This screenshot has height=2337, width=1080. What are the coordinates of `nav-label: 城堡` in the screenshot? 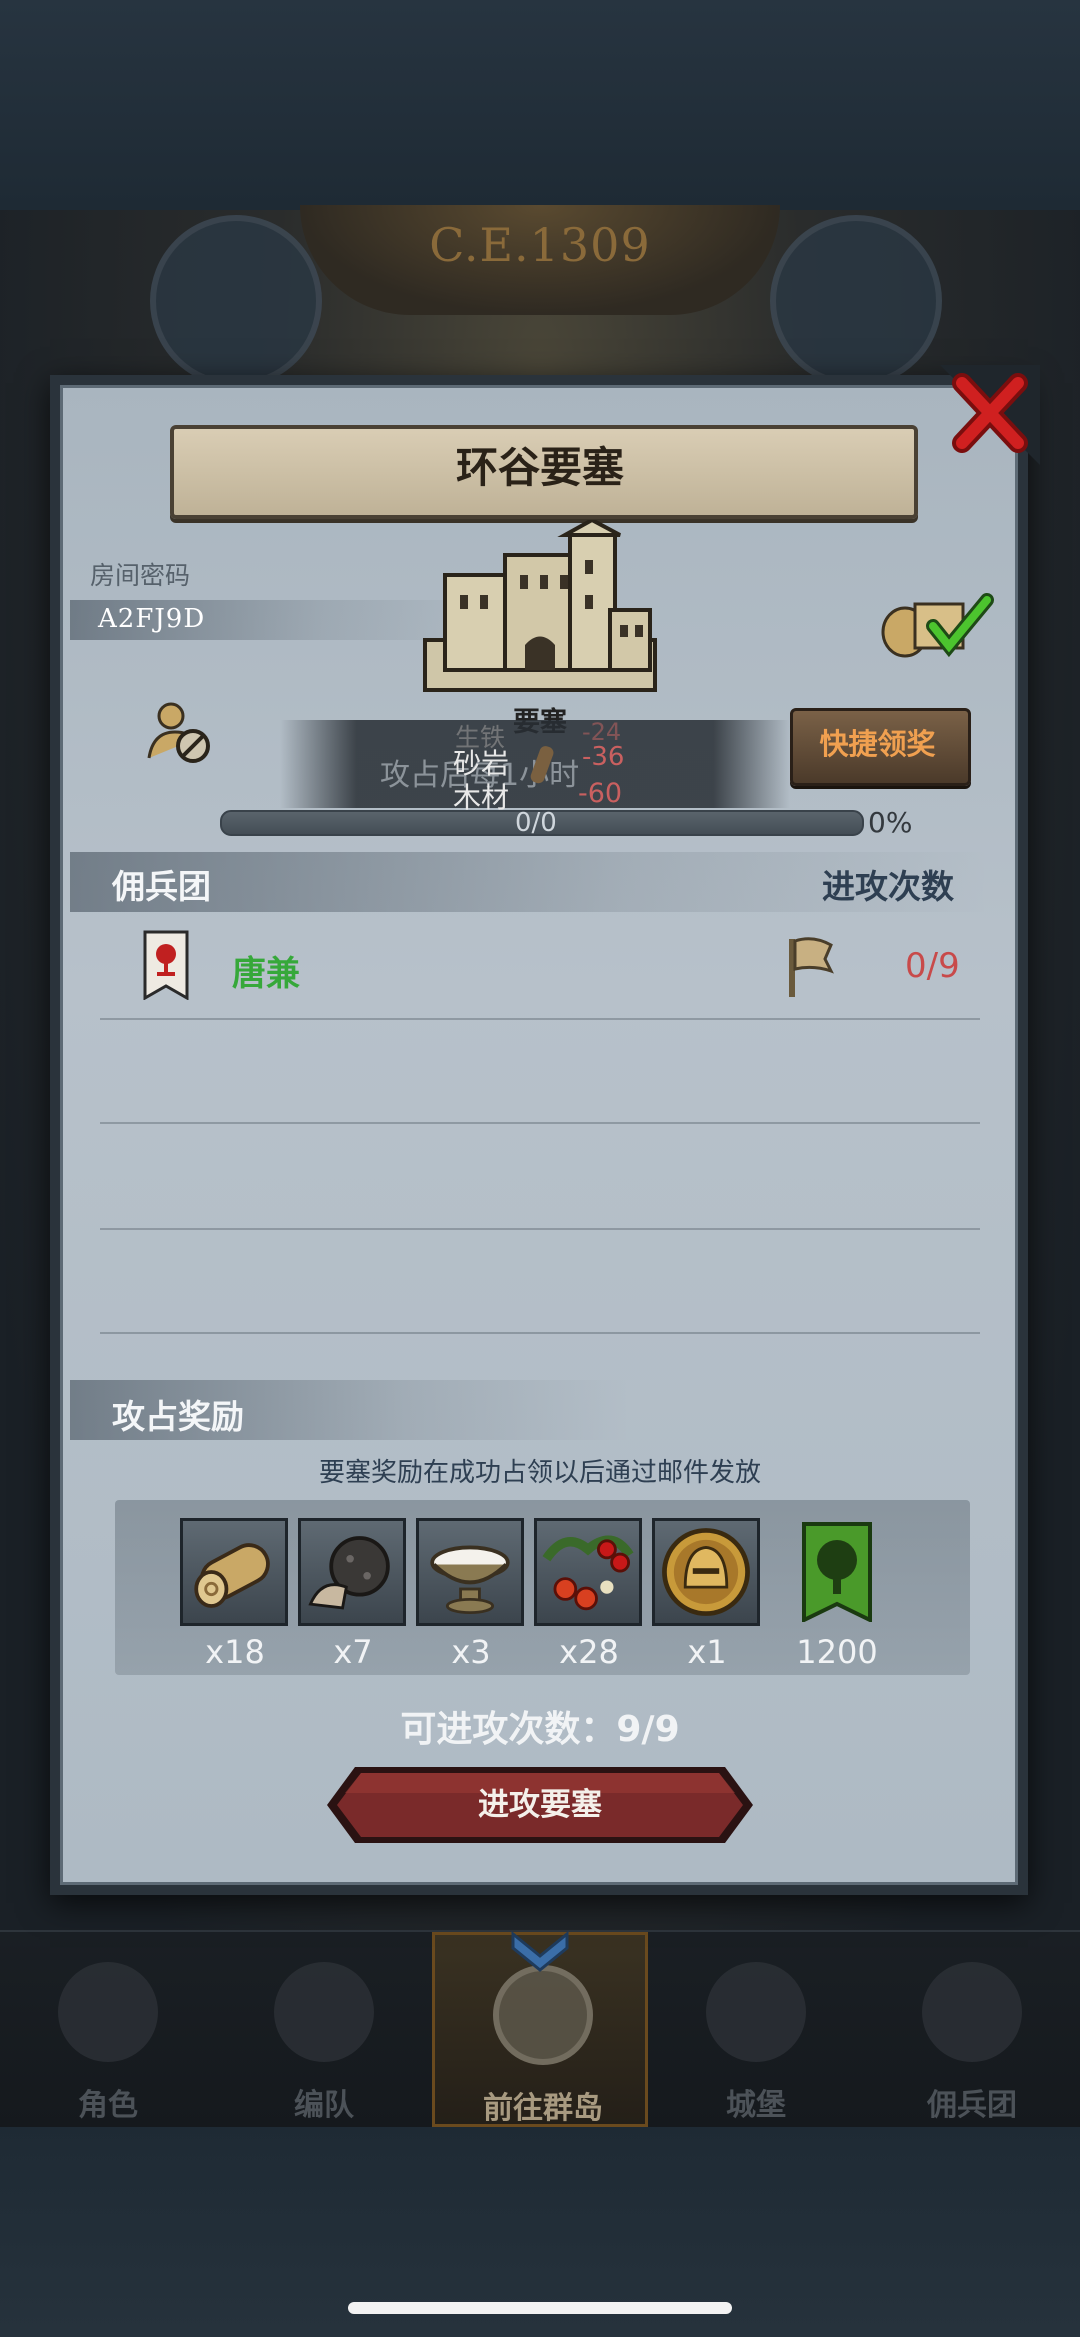 It's located at (756, 2105).